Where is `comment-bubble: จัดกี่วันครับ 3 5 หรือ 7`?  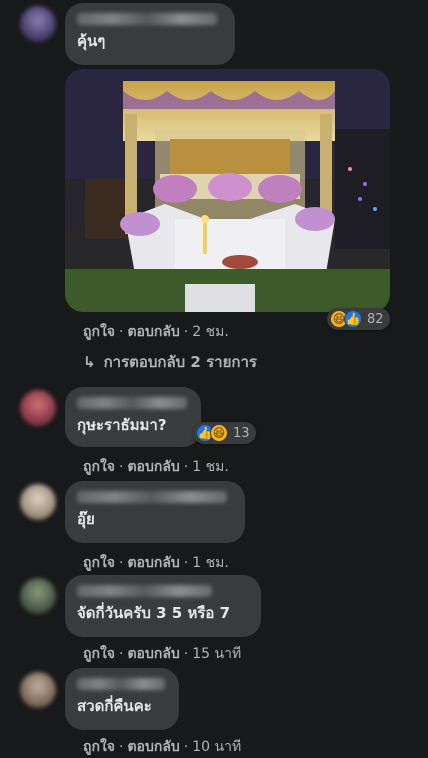
comment-bubble: จัดกี่วันครับ 3 5 หรือ 7 is located at coordinates (163, 606).